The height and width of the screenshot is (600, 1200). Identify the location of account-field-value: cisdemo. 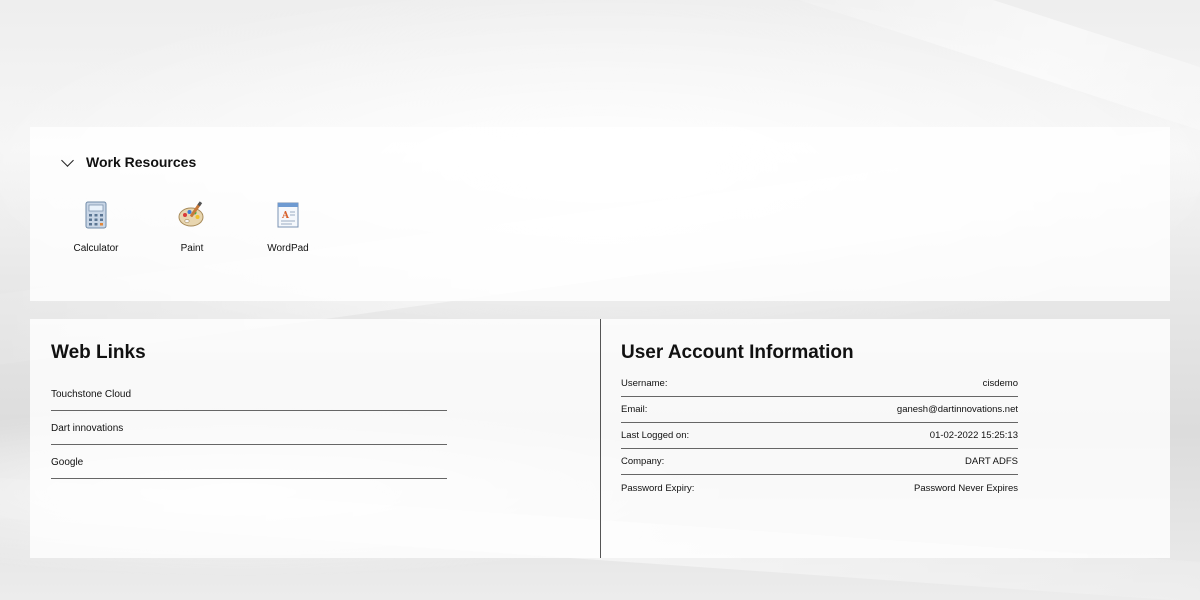
(1000, 383).